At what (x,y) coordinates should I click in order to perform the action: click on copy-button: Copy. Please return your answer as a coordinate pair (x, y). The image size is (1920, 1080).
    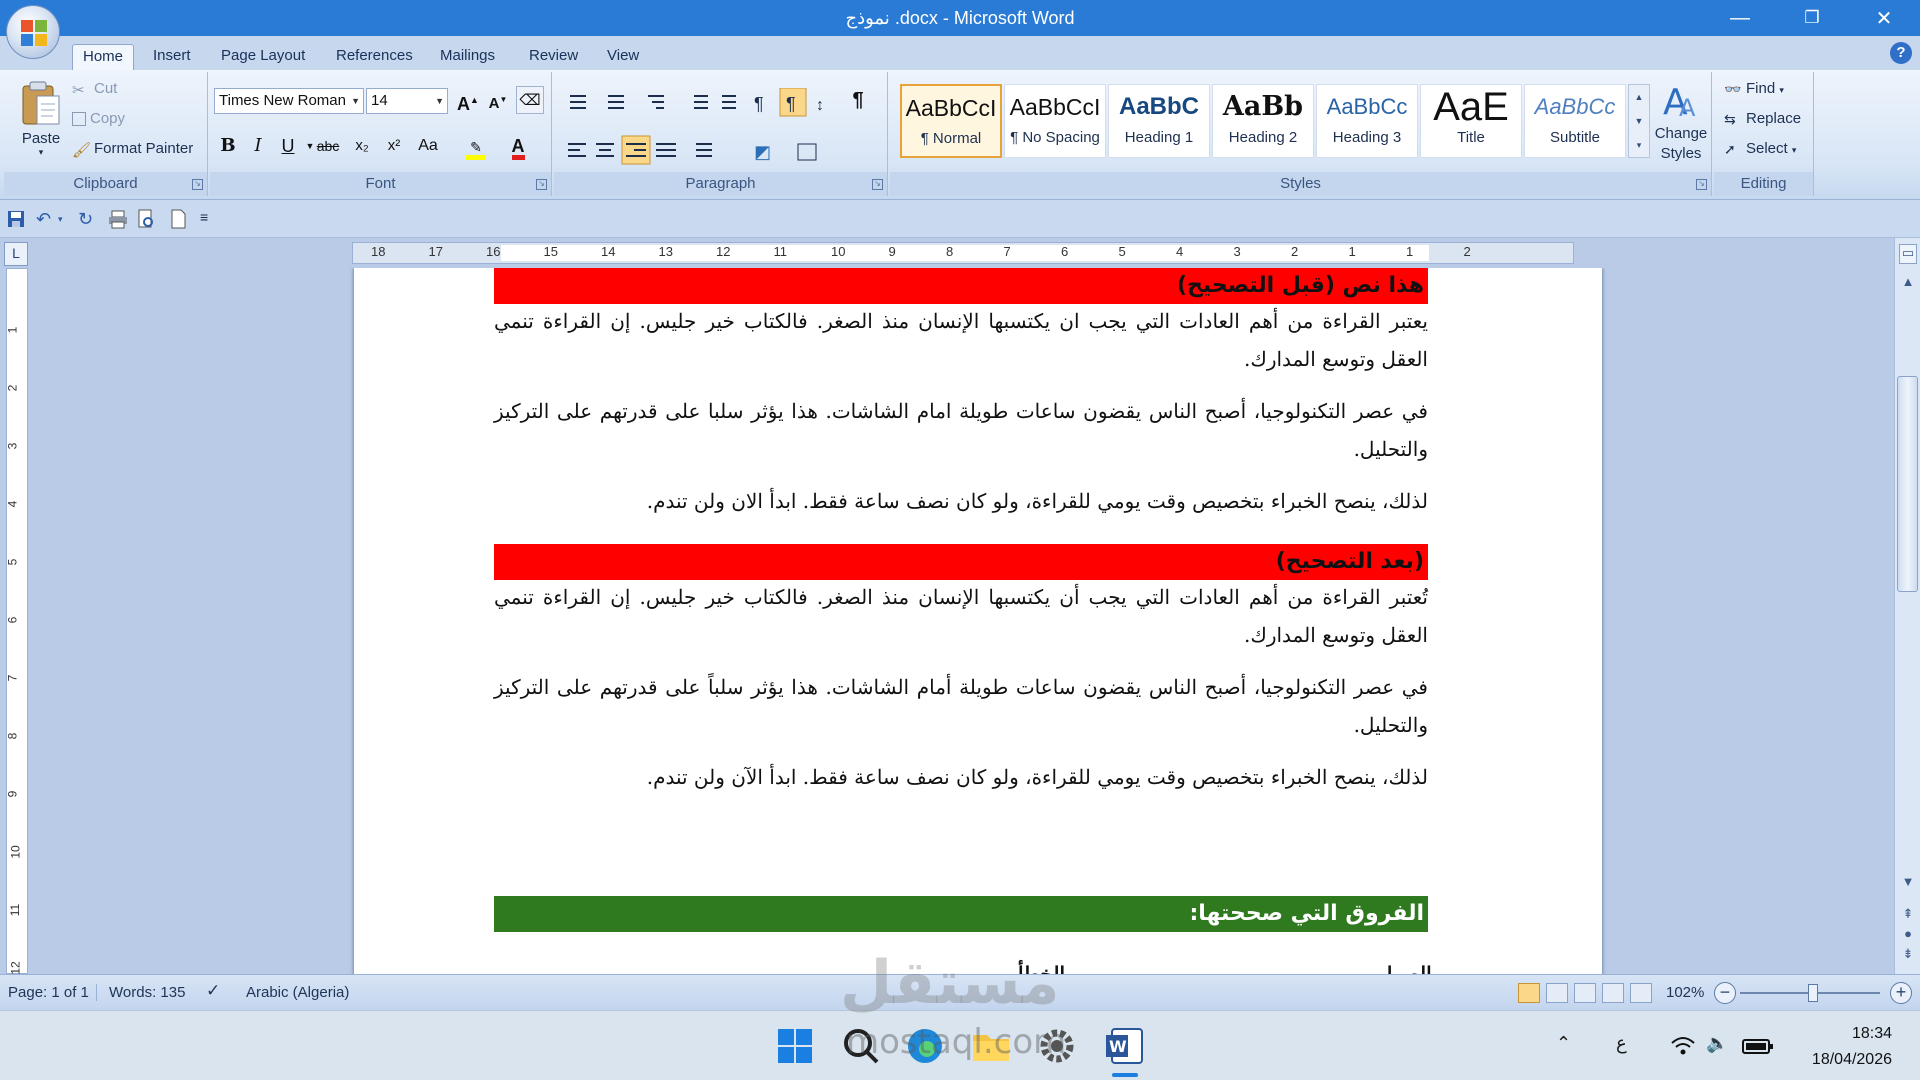
    Looking at the image, I should click on (98, 118).